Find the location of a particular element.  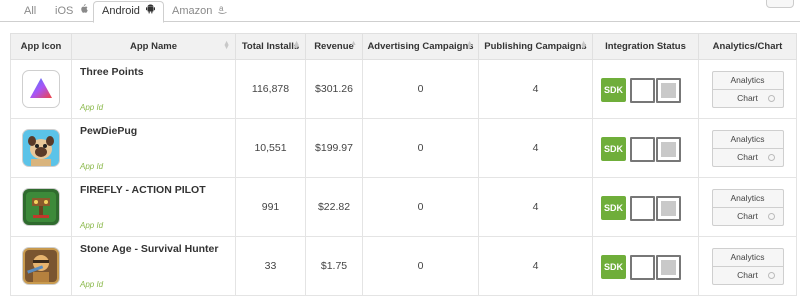

header-total-installs: Total Installs ▲ ▼ is located at coordinates (270, 46).